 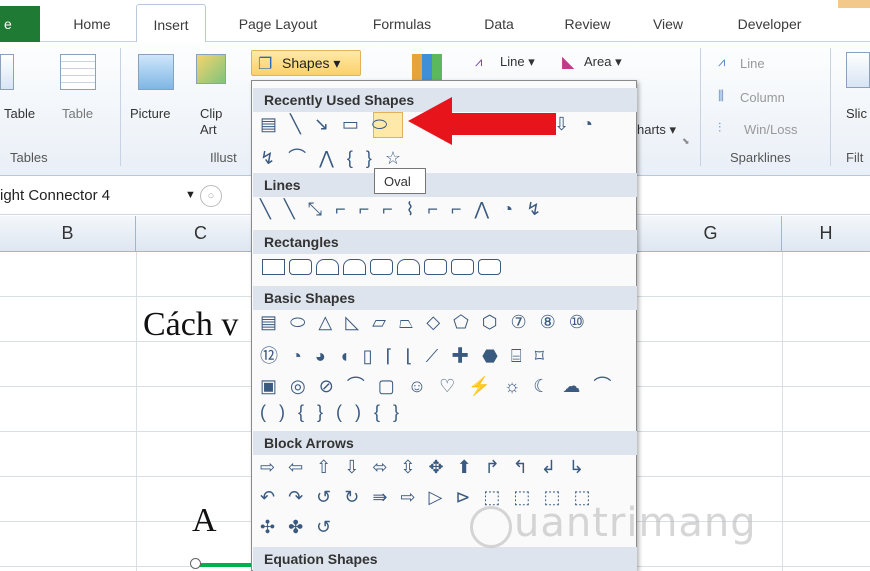 I want to click on sparkline-column-button: Column, so click(x=762, y=97).